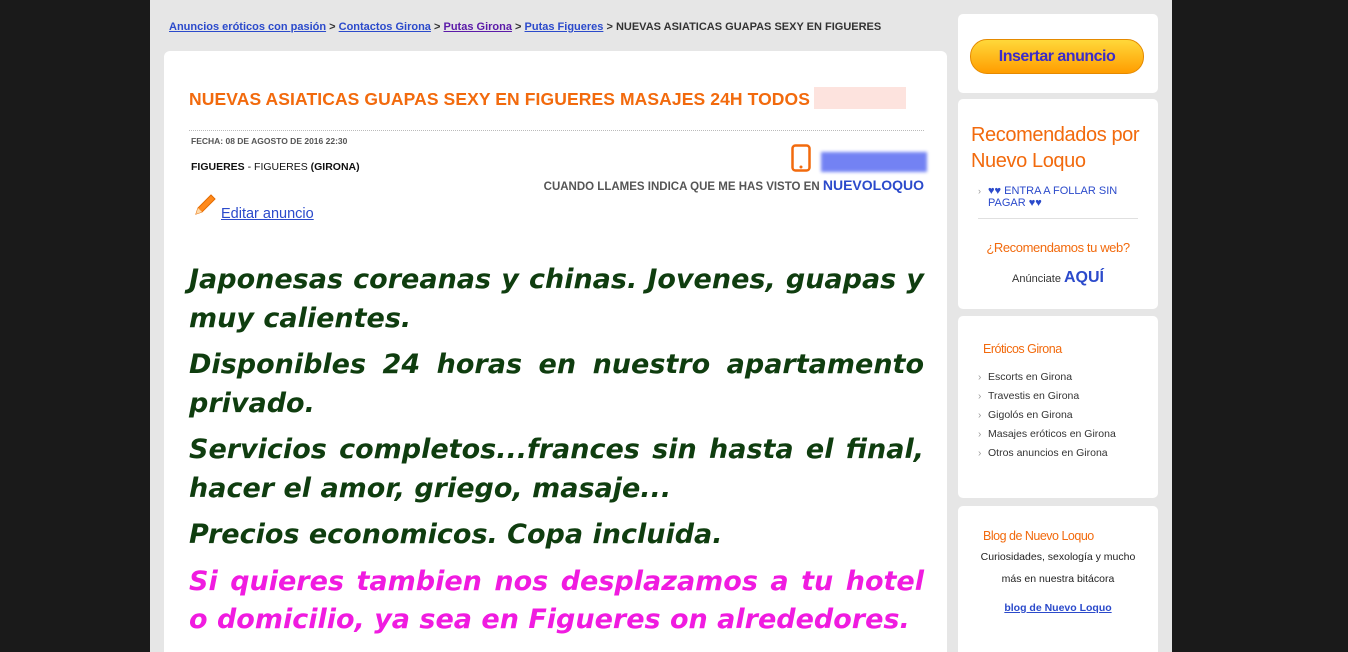  Describe the element at coordinates (860, 98) in the screenshot. I see `redacted-block` at that location.